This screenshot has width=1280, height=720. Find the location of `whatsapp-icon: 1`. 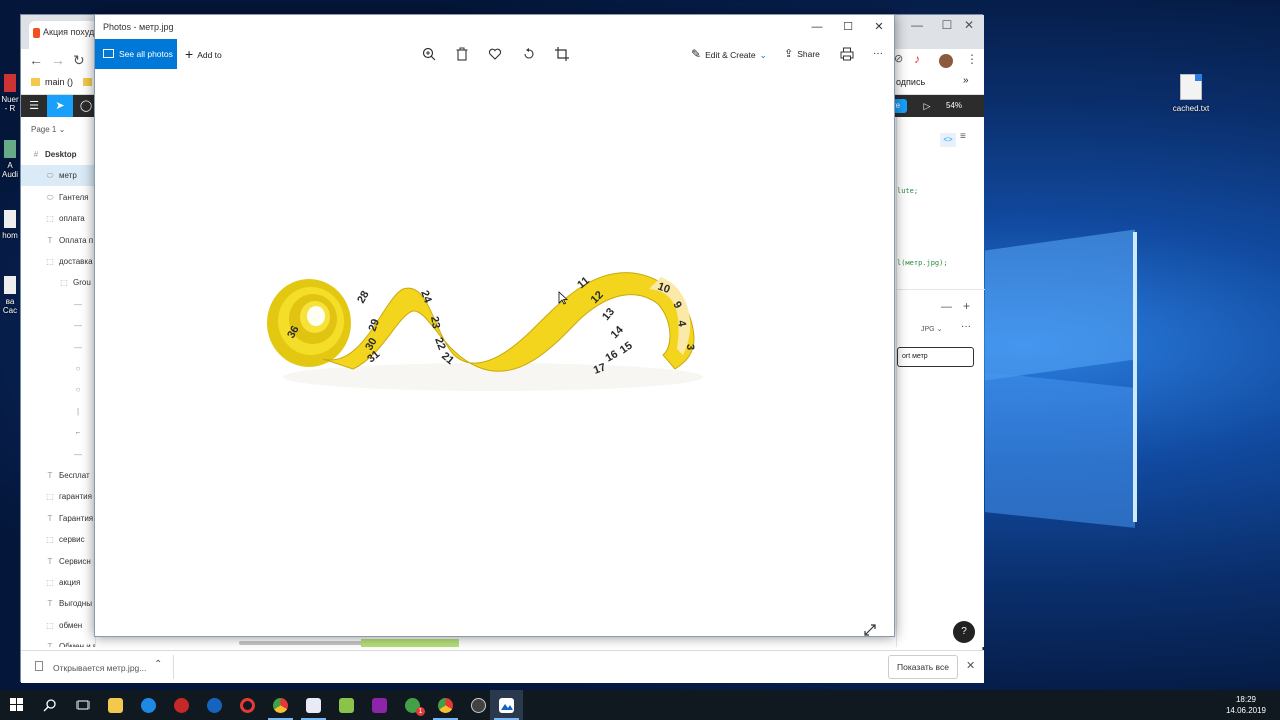

whatsapp-icon: 1 is located at coordinates (412, 705).